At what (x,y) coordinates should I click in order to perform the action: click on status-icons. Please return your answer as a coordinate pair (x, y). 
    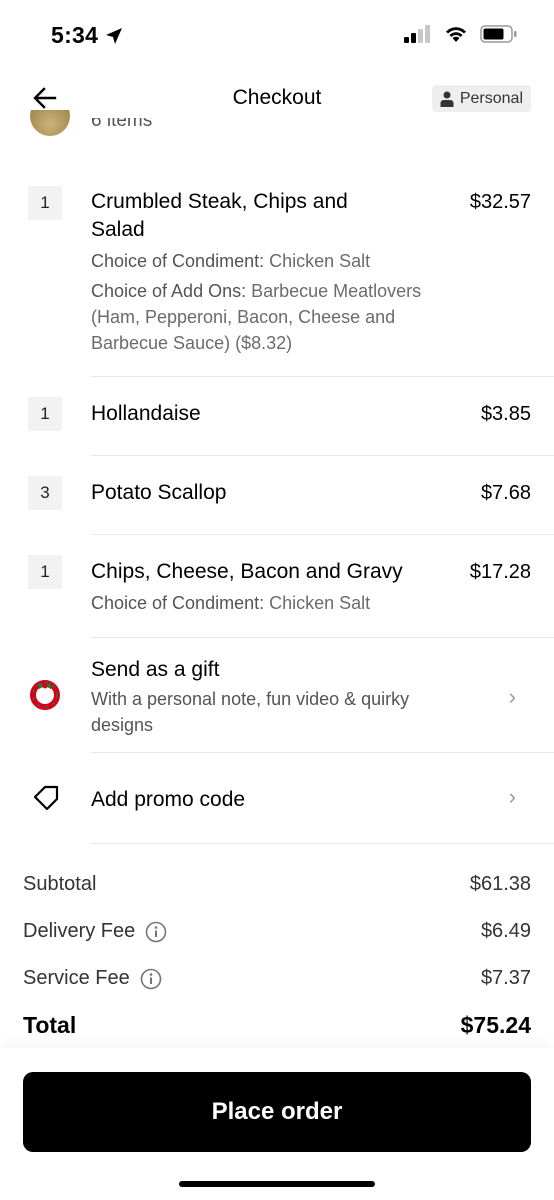
    Looking at the image, I should click on (461, 34).